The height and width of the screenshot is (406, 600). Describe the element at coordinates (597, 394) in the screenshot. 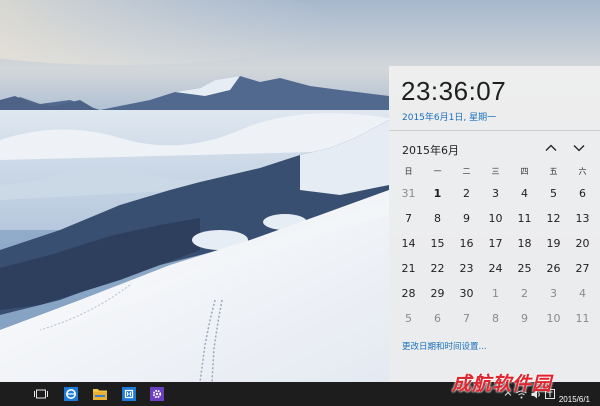

I see `show-desktop-button` at that location.